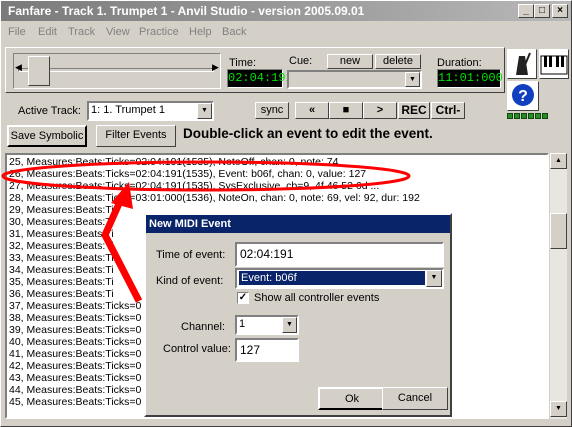  What do you see at coordinates (197, 349) in the screenshot?
I see `control-value-label: Control value:` at bounding box center [197, 349].